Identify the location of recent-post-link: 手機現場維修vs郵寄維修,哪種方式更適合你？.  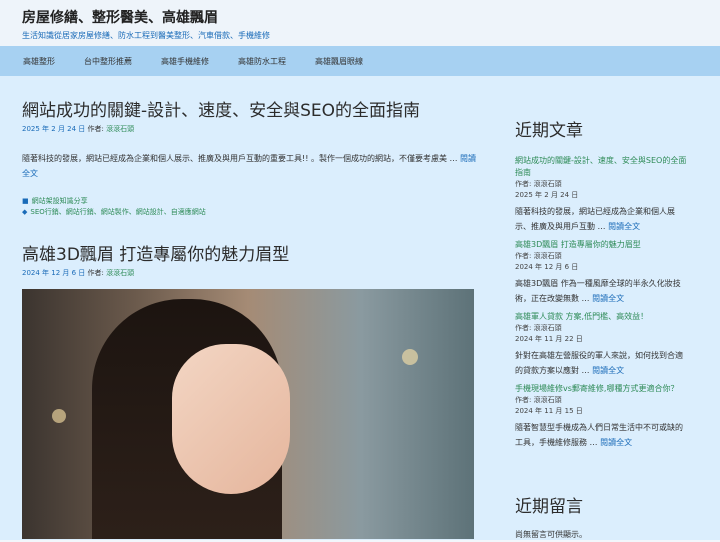
(602, 389).